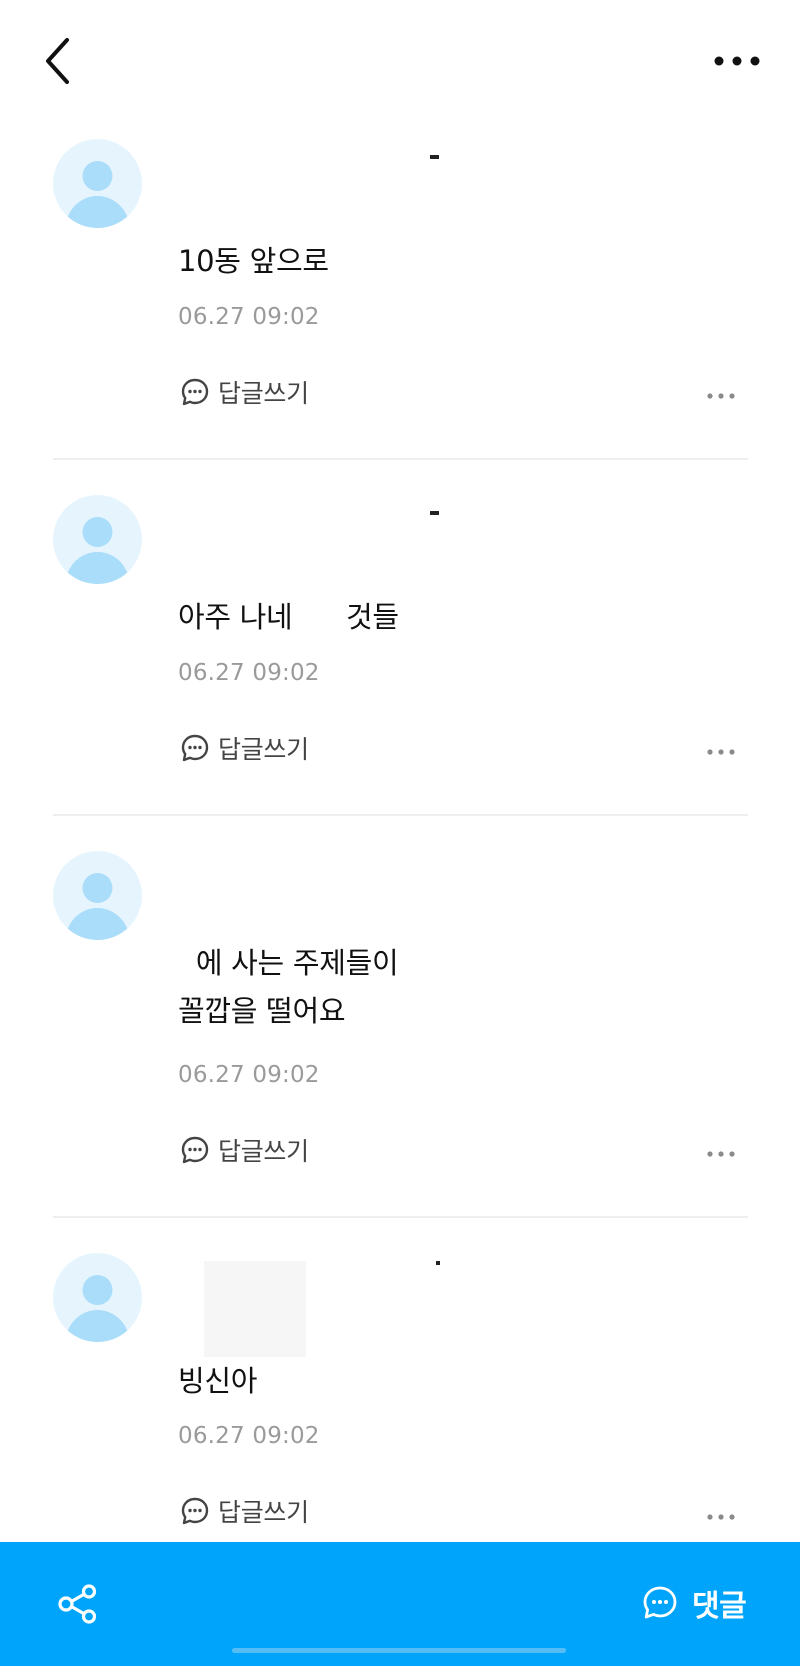 The height and width of the screenshot is (1666, 800). I want to click on bottom-action-bar: 댓글, so click(400, 1604).